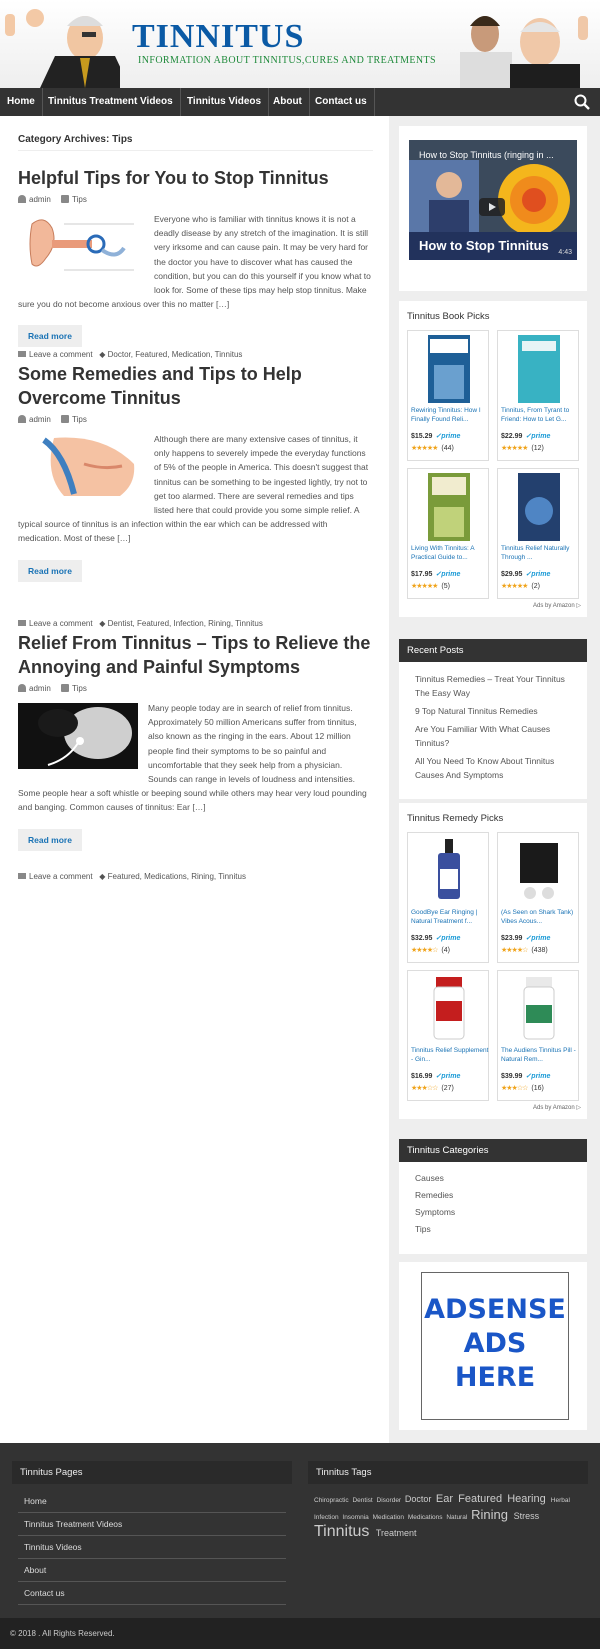 This screenshot has width=600, height=1649. What do you see at coordinates (495, 1346) in the screenshot?
I see `adsense-placeholder: ADSENSE ADS HERE` at bounding box center [495, 1346].